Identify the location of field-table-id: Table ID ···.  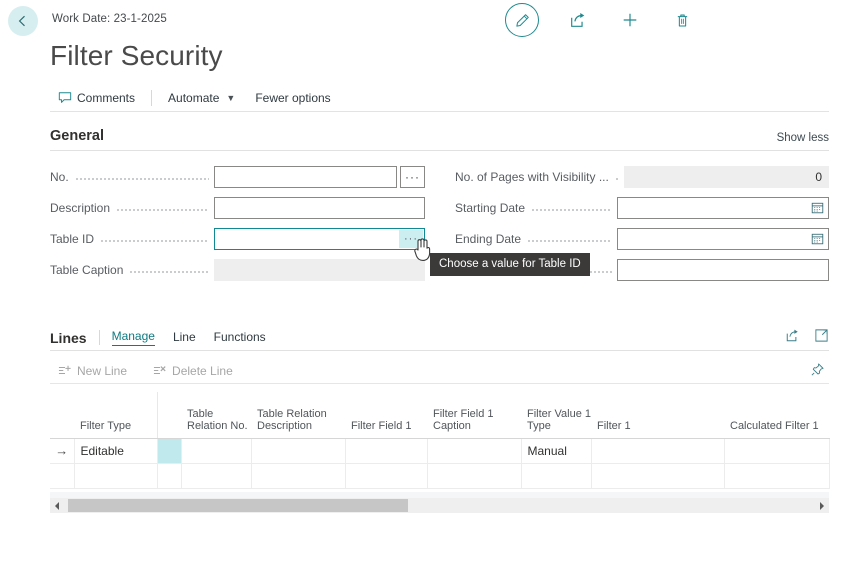
(237, 239).